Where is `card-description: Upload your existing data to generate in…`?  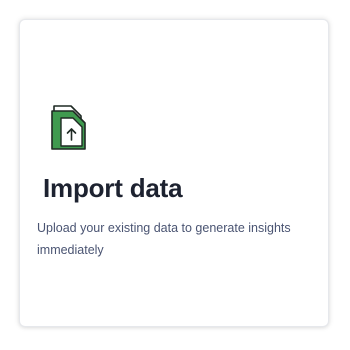
card-description: Upload your existing data to generate in… is located at coordinates (164, 239).